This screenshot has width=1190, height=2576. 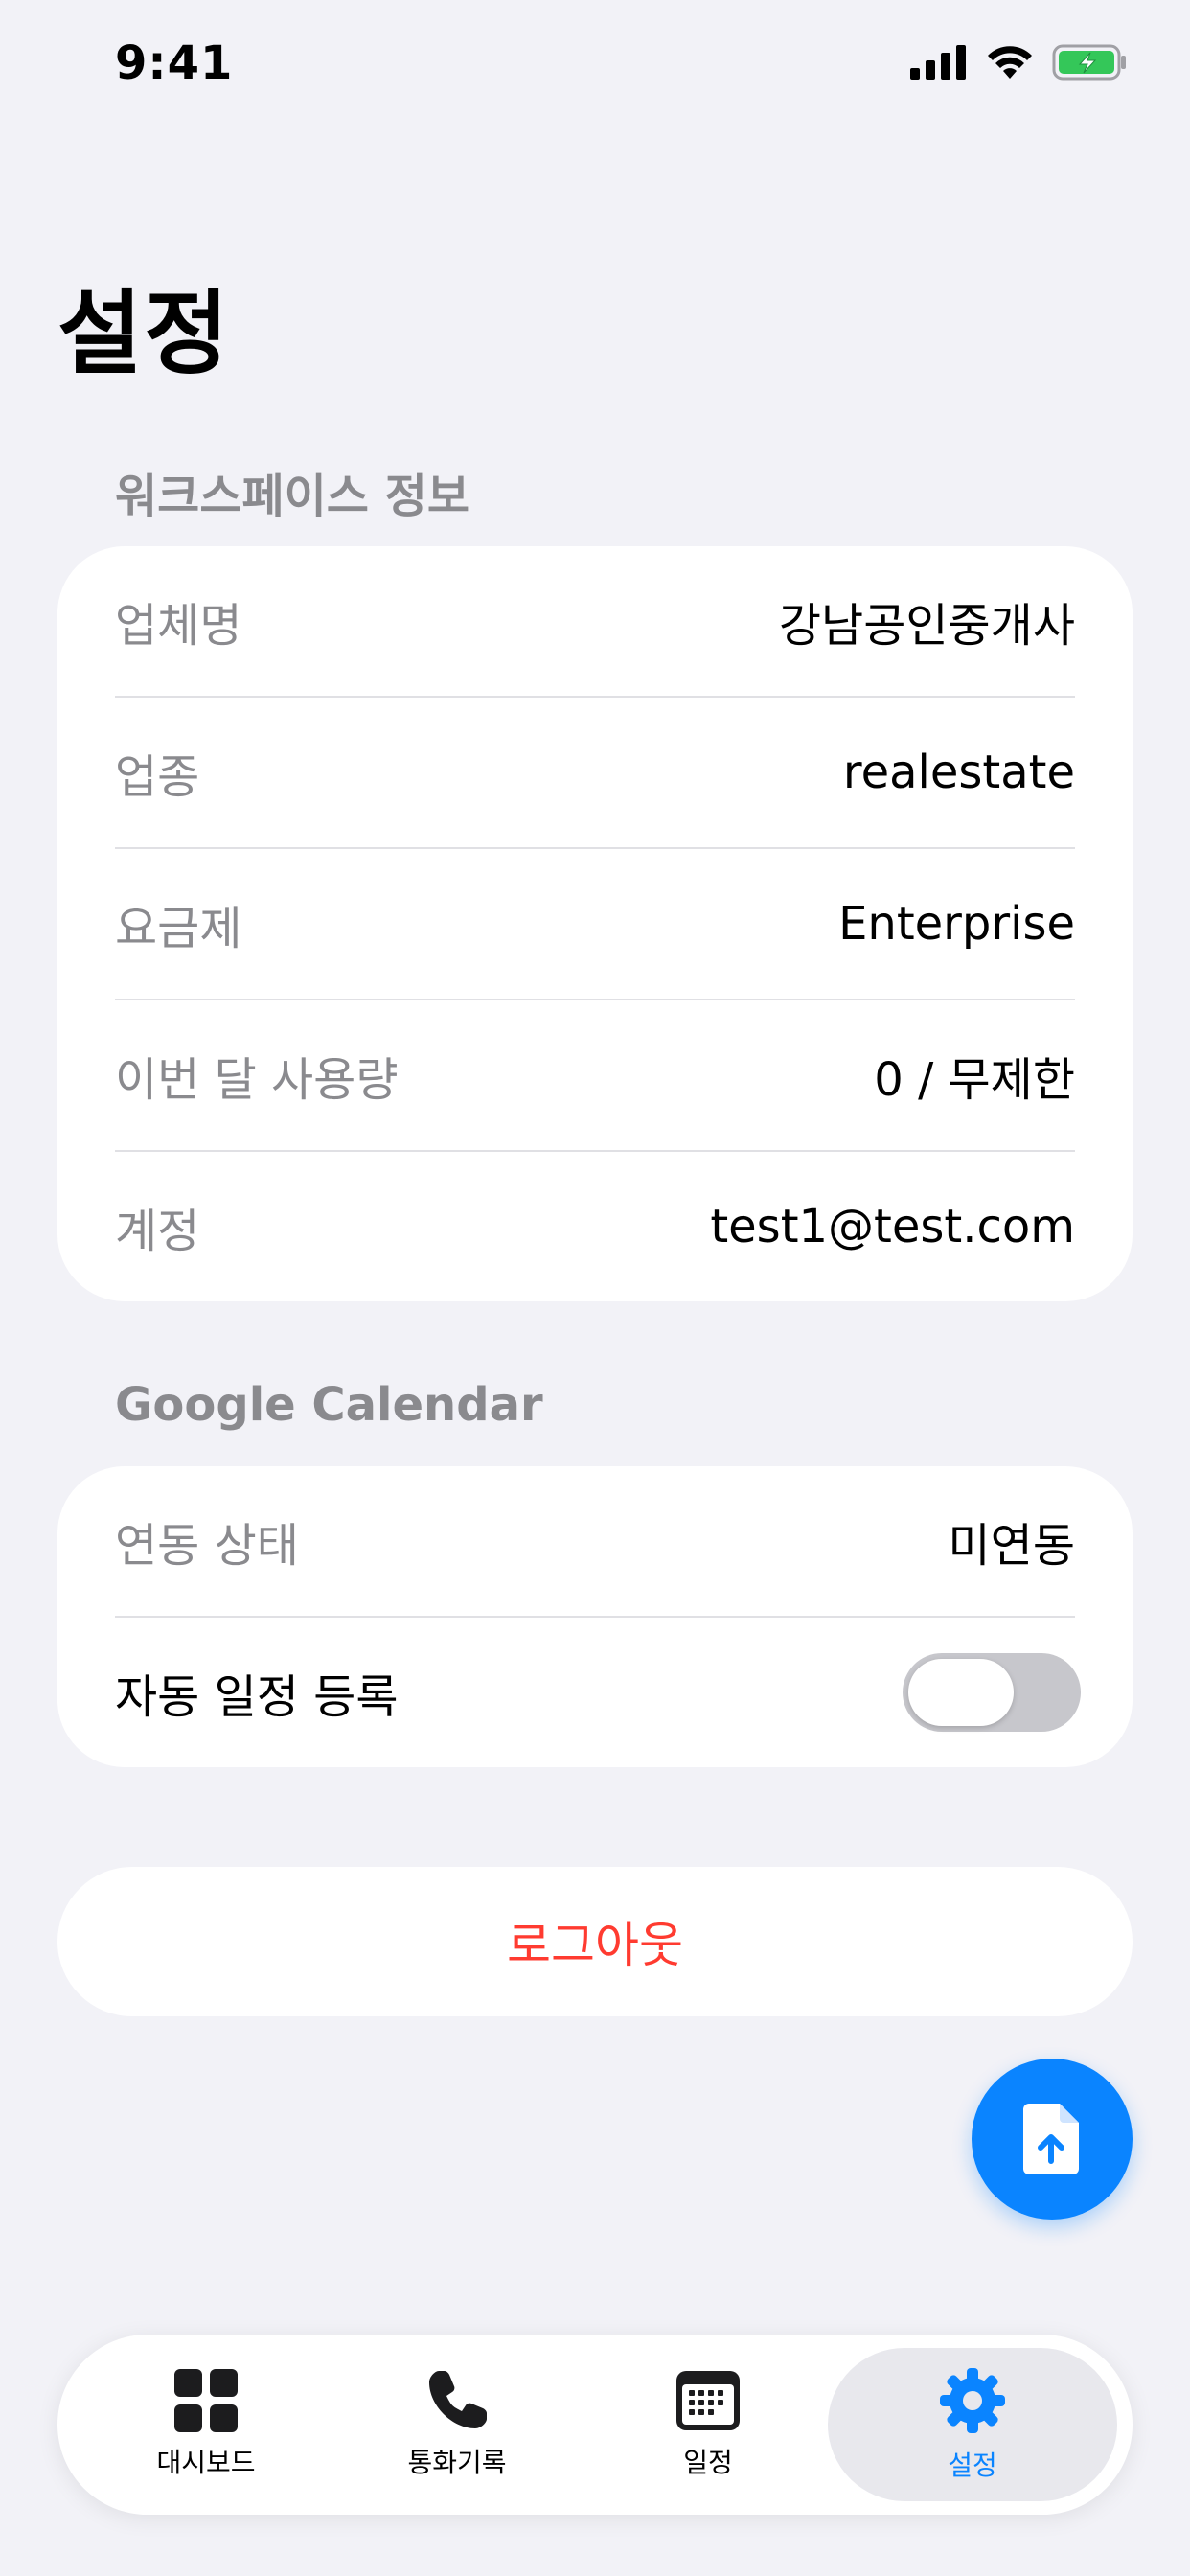 I want to click on status-bar: 9:41, so click(x=595, y=67).